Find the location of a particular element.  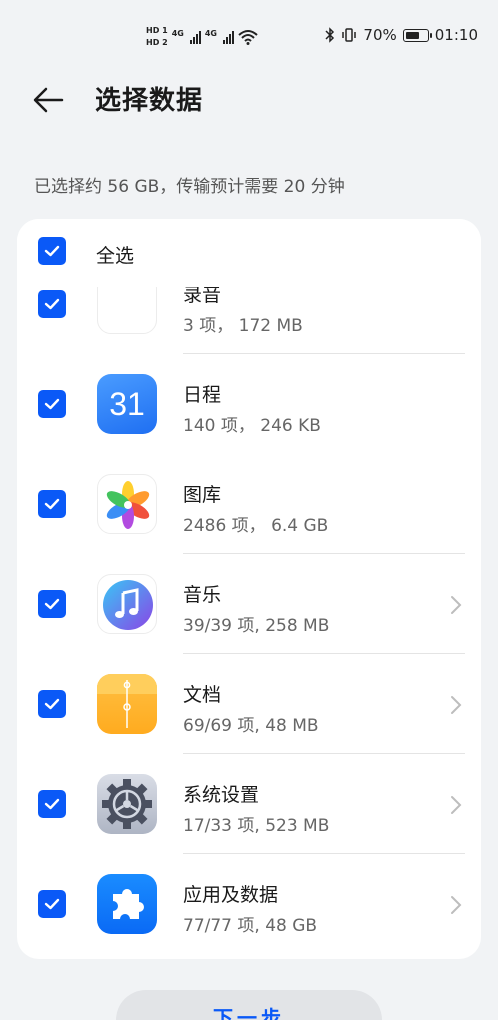

list-item-files: 文档 69/69 项, 48 MB is located at coordinates (249, 704).